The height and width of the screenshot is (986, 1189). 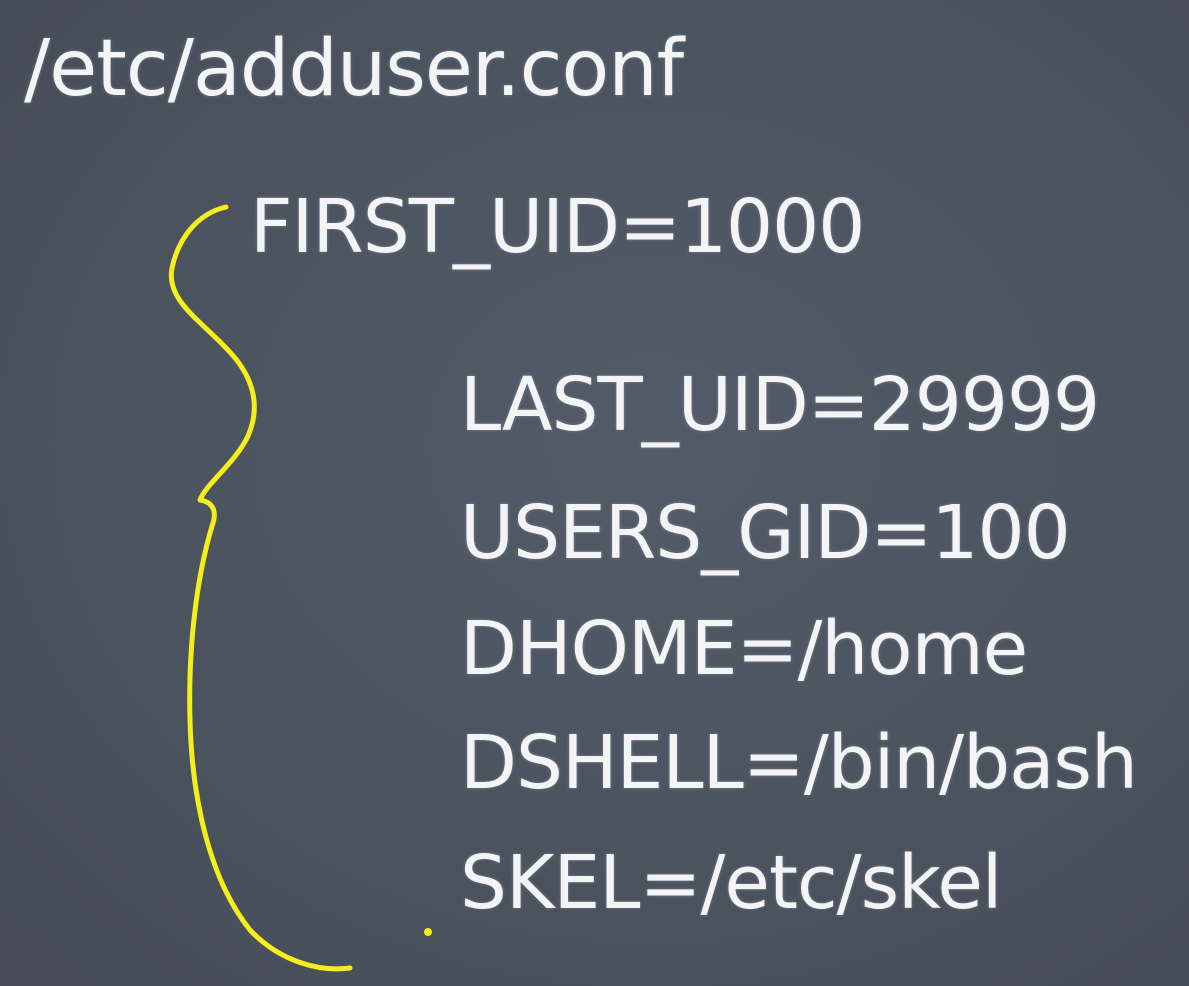 What do you see at coordinates (260, 588) in the screenshot?
I see `yellow-curly-brace-icon` at bounding box center [260, 588].